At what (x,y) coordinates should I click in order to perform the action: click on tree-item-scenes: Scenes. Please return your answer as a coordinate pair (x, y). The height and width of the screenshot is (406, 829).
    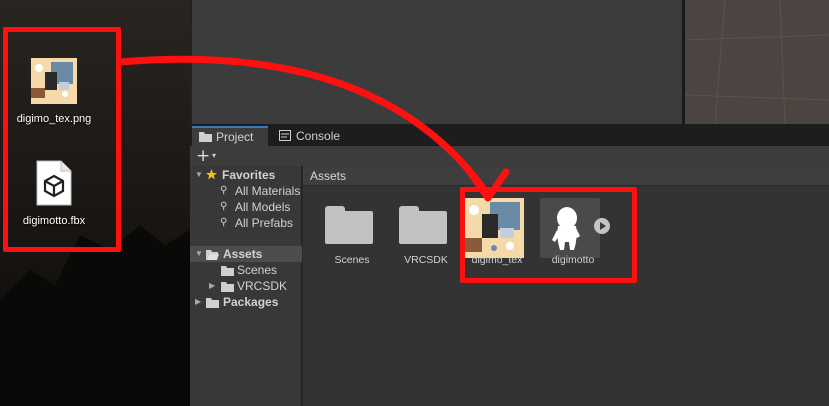
    Looking at the image, I should click on (246, 270).